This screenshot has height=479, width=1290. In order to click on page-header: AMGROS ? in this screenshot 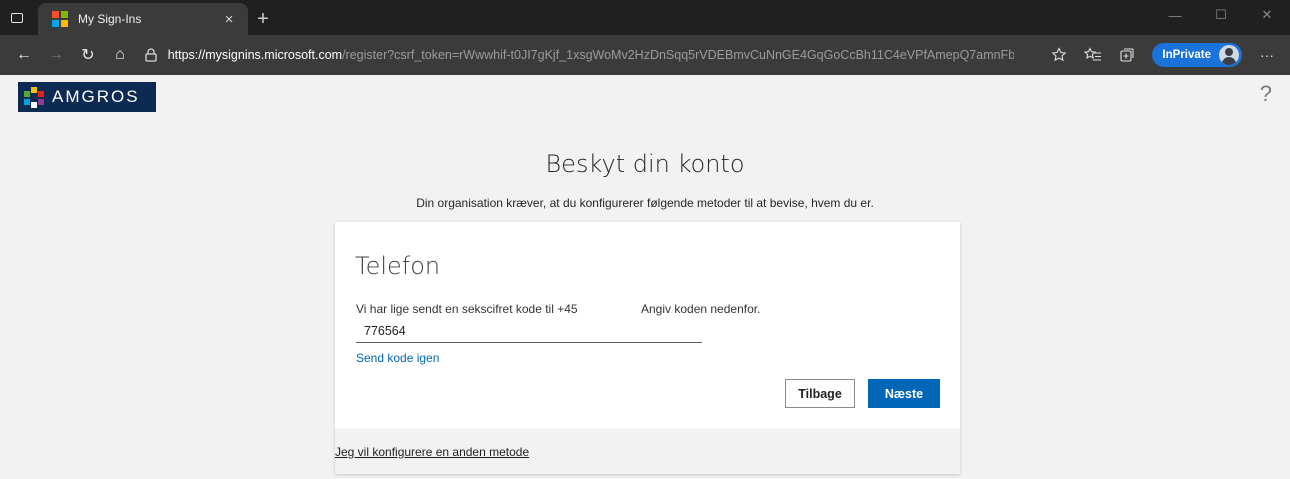, I will do `click(645, 97)`.